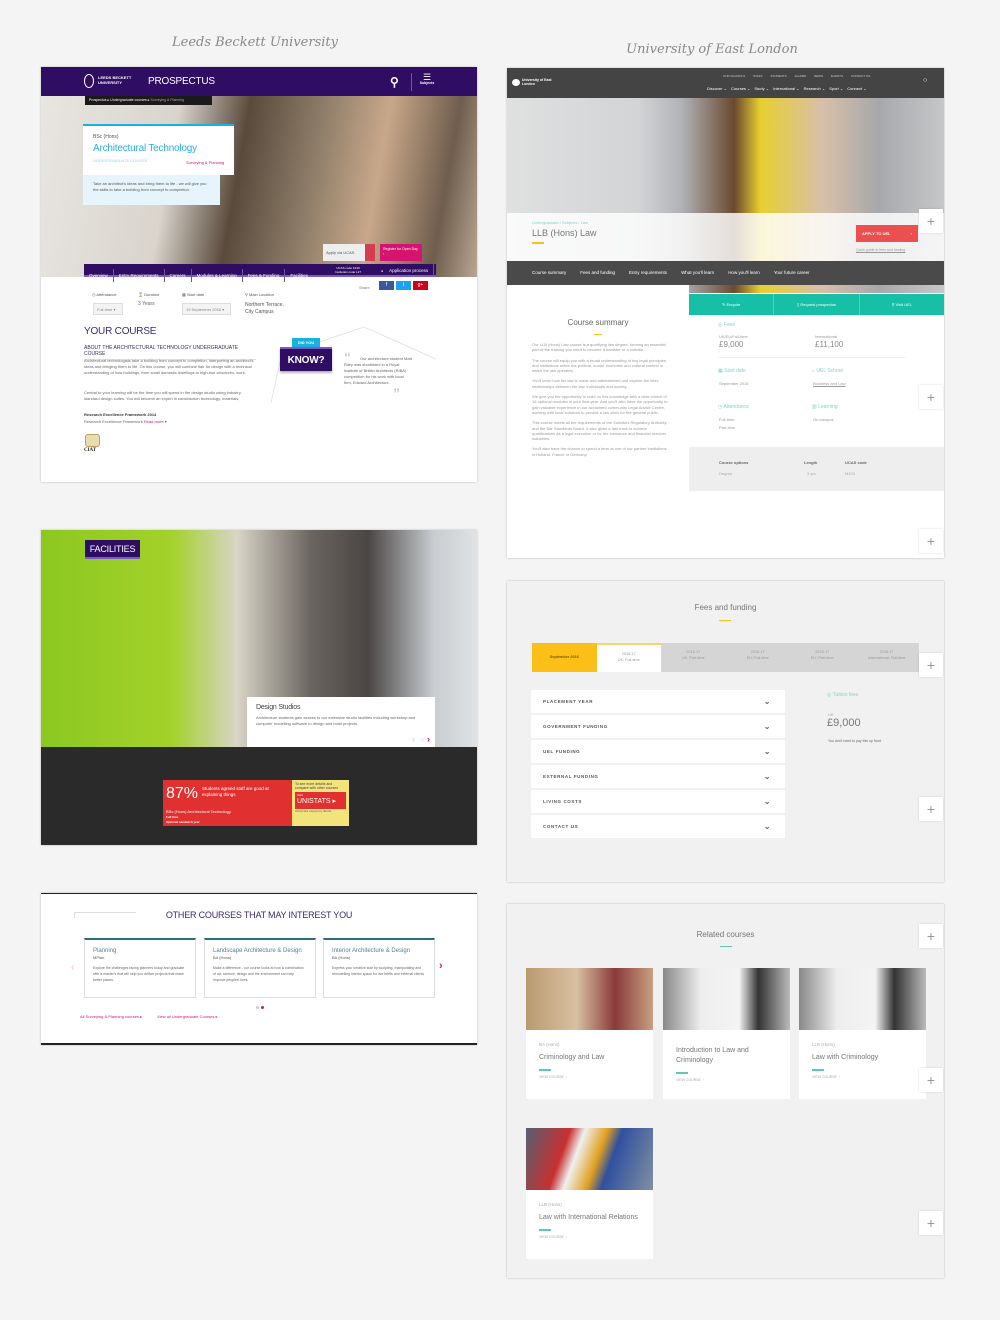  I want to click on search-icon: ⚲, so click(394, 82).